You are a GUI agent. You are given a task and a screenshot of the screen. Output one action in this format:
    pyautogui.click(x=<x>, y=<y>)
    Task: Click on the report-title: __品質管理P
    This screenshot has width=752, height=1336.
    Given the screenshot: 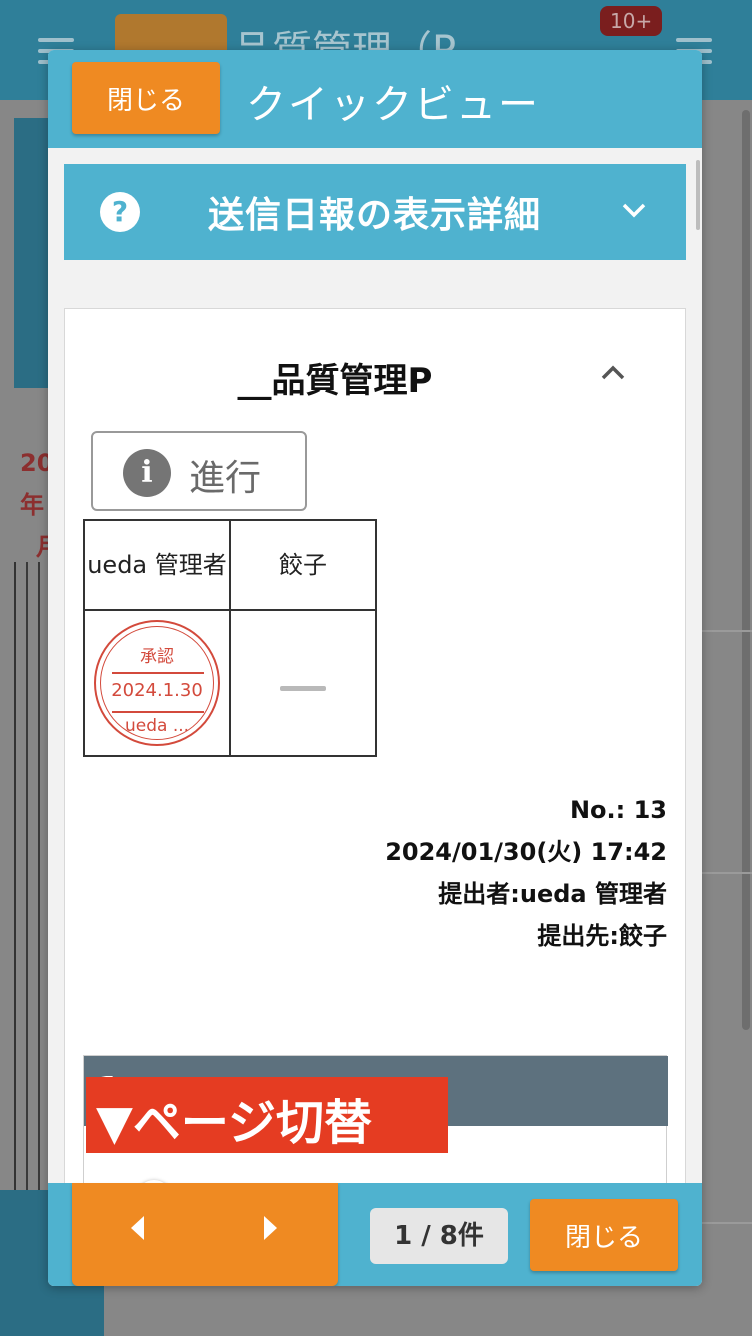 What is the action you would take?
    pyautogui.click(x=335, y=381)
    